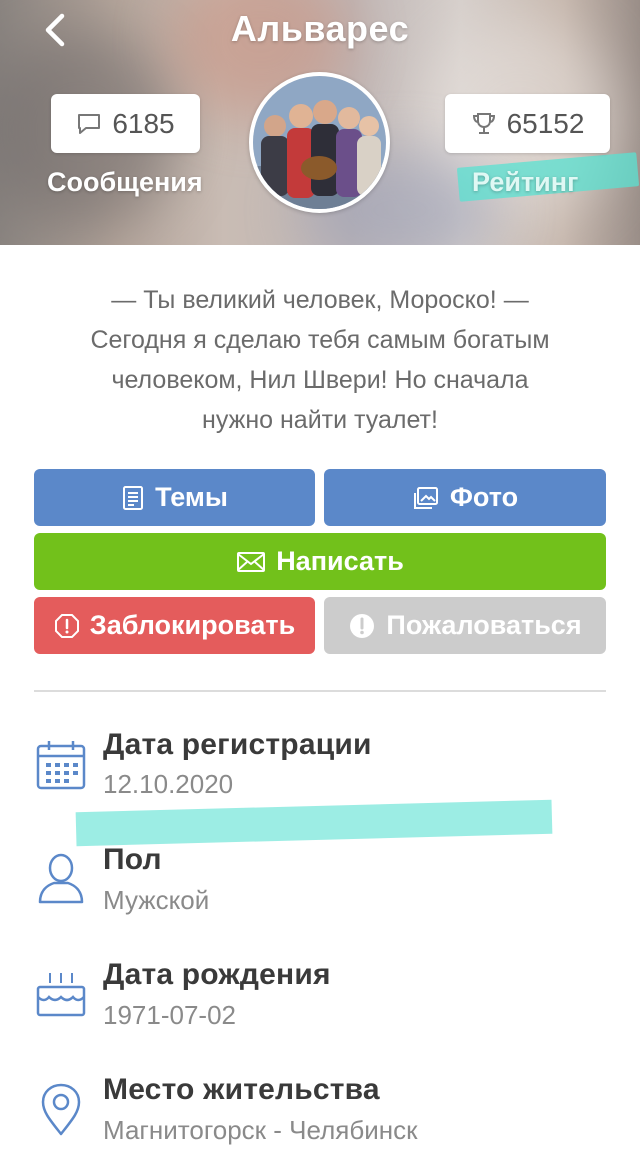 The height and width of the screenshot is (1170, 640). What do you see at coordinates (237, 744) in the screenshot?
I see `info-title: Дата регистрации` at bounding box center [237, 744].